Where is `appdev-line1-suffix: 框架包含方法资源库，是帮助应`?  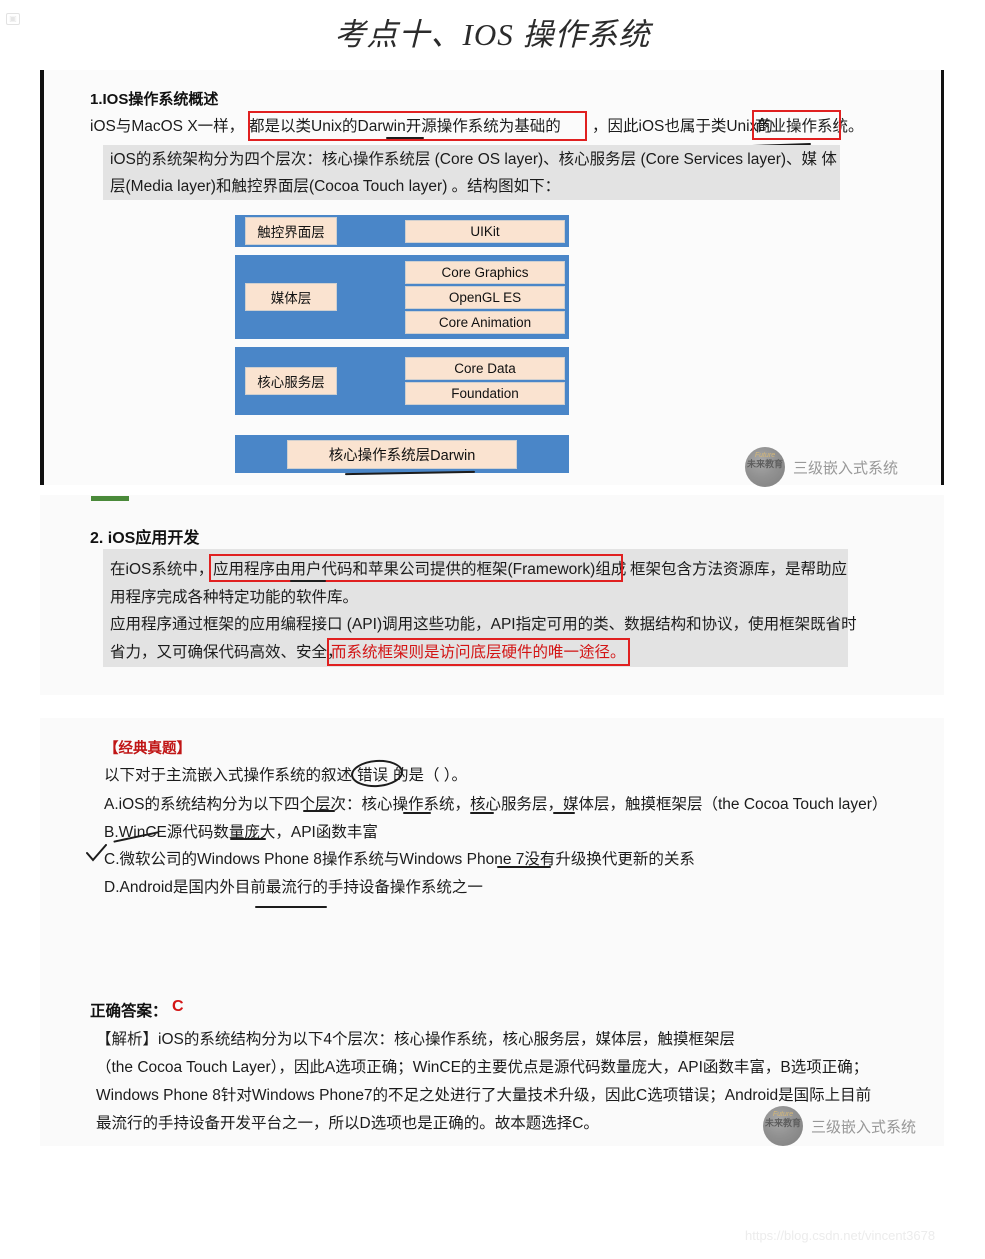 appdev-line1-suffix: 框架包含方法资源库，是帮助应 is located at coordinates (739, 569).